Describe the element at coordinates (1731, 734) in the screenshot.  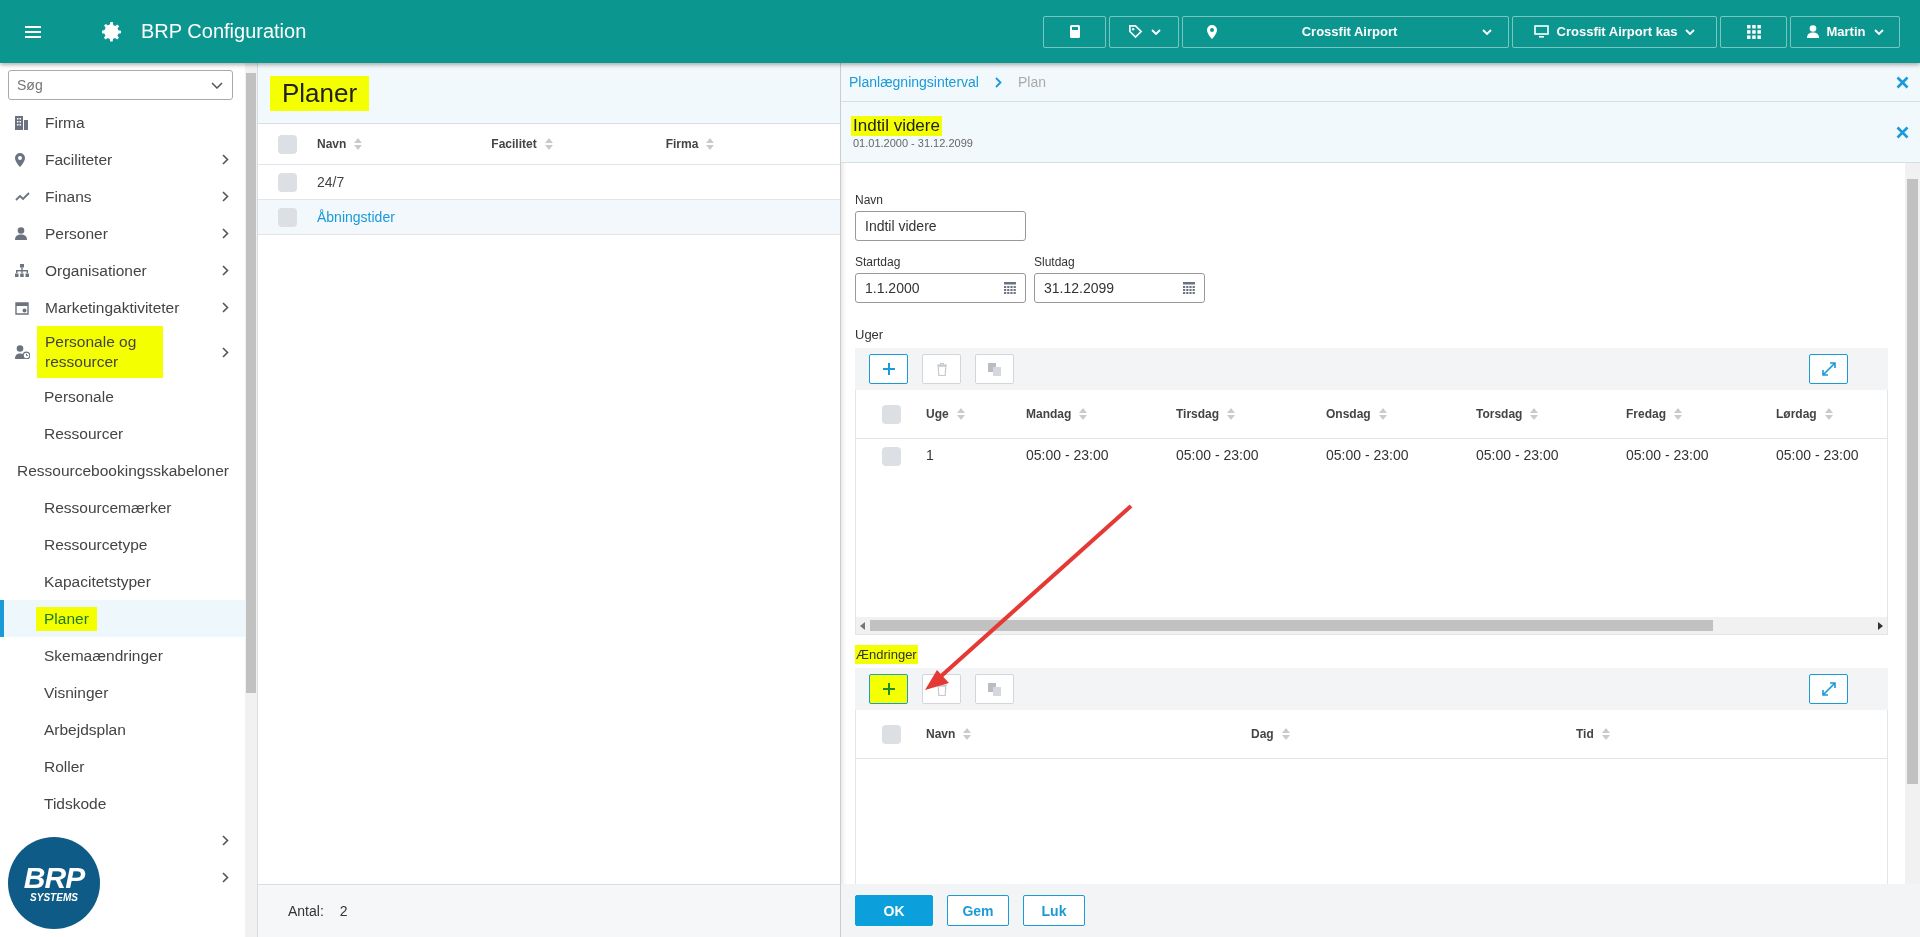
I see `column-header: Tid` at that location.